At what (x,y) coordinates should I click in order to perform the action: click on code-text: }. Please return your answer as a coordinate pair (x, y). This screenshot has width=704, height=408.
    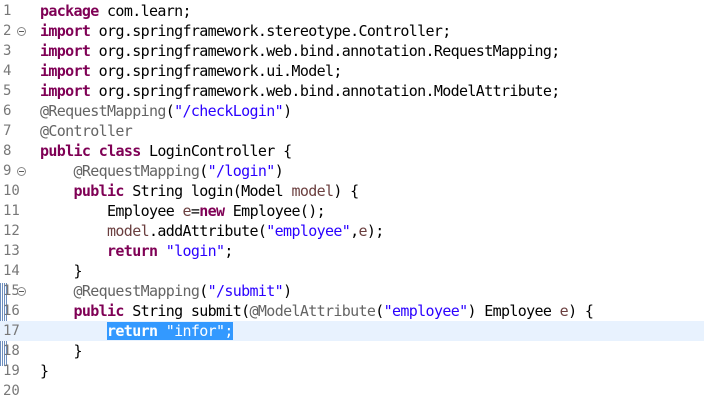
    Looking at the image, I should click on (61, 271).